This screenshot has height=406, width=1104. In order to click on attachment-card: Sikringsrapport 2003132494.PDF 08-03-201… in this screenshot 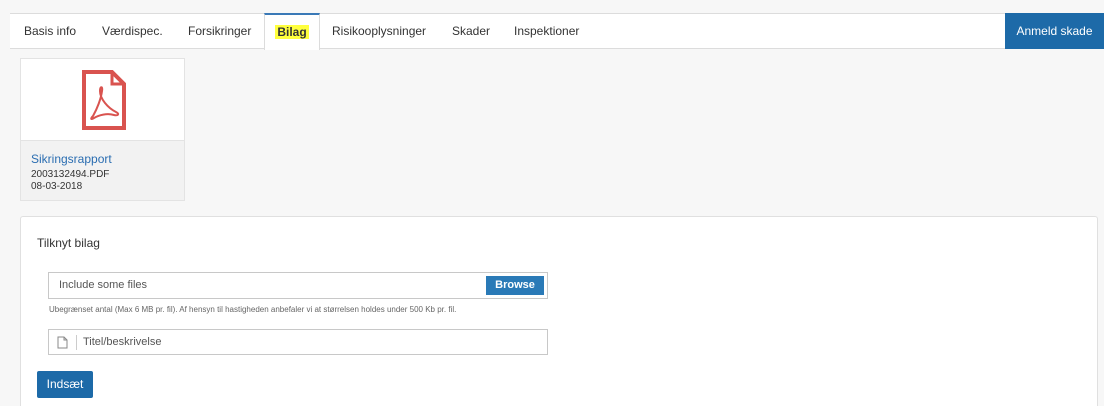, I will do `click(102, 129)`.